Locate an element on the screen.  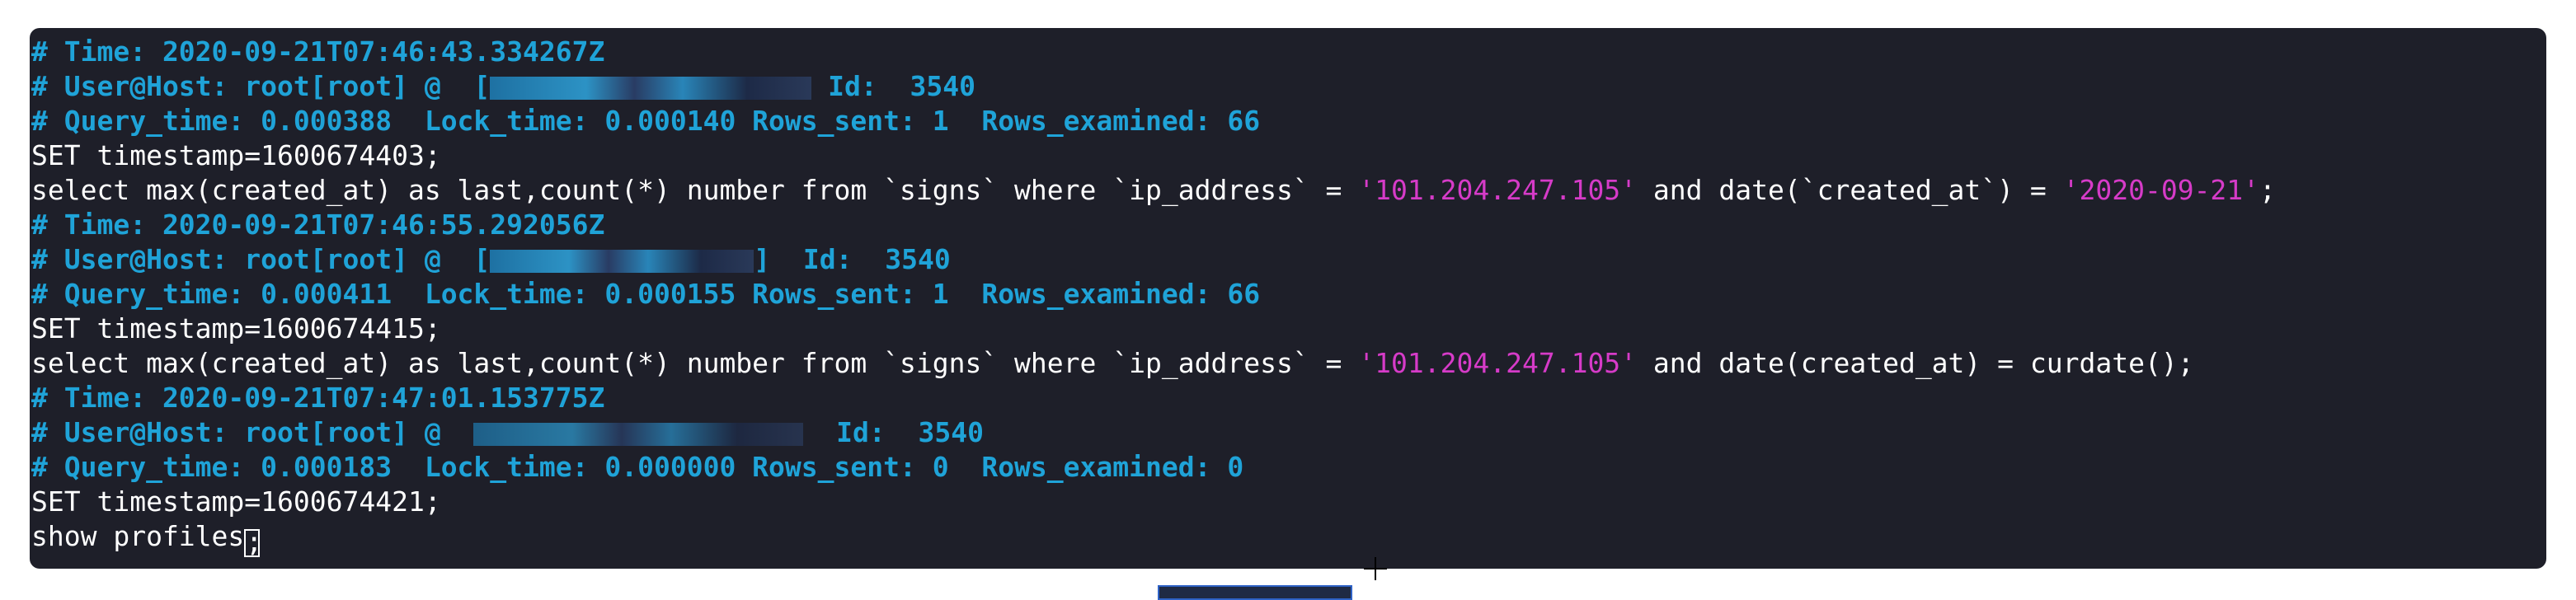
text-cursor: ; is located at coordinates (253, 542).